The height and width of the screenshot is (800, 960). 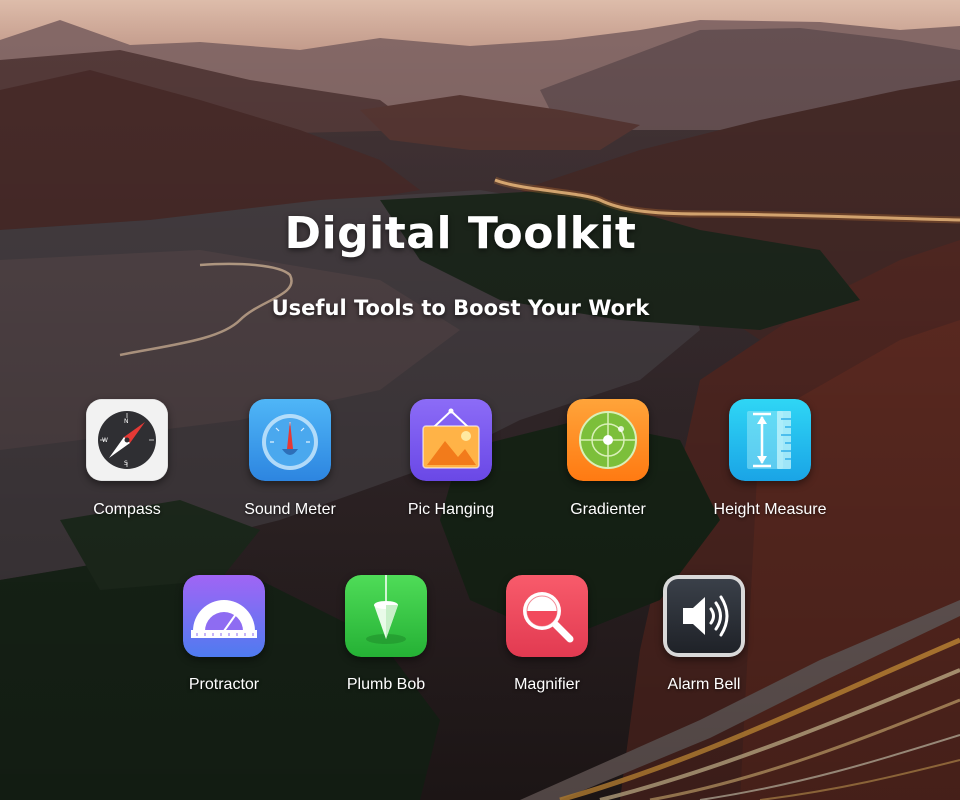 I want to click on magnifier-icon, so click(x=547, y=616).